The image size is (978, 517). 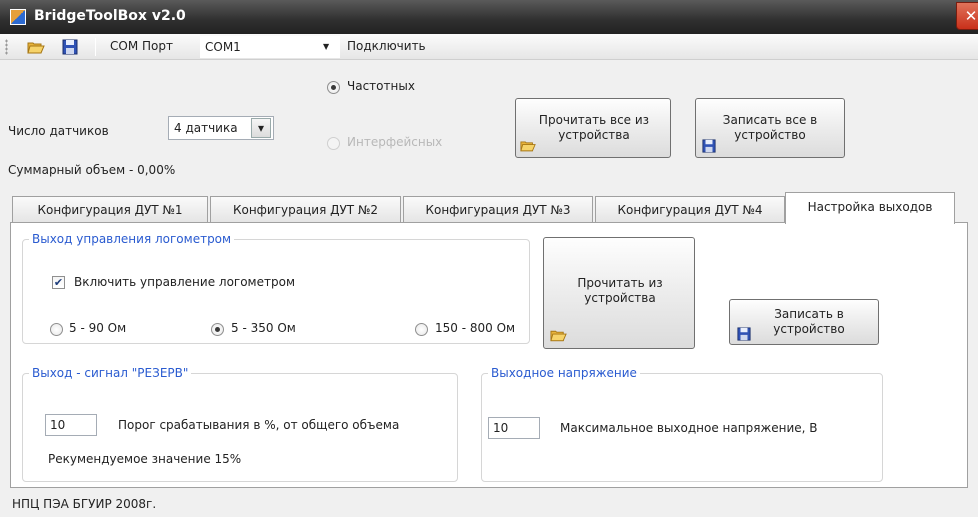 What do you see at coordinates (514, 428) in the screenshot?
I see `max-voltage-input: 10` at bounding box center [514, 428].